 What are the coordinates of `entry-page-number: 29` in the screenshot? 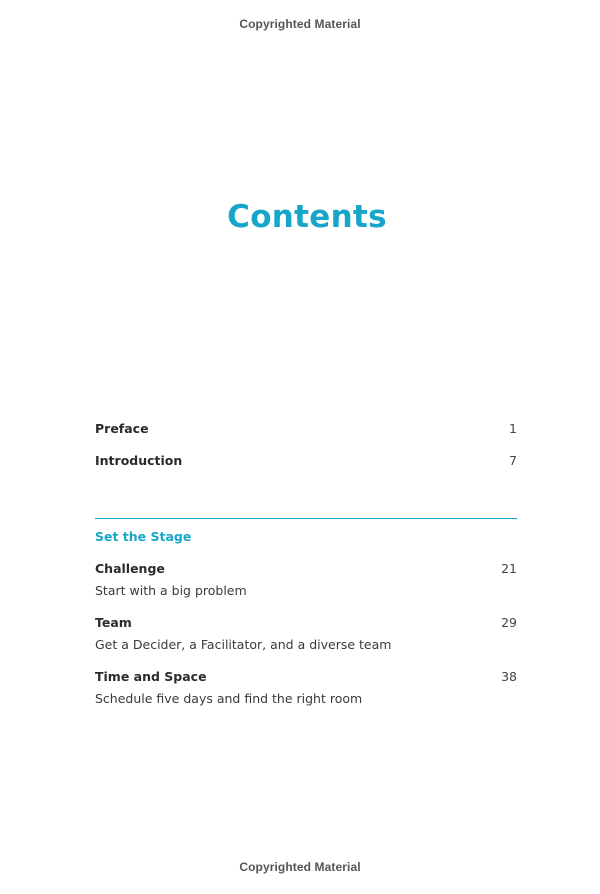 It's located at (509, 622).